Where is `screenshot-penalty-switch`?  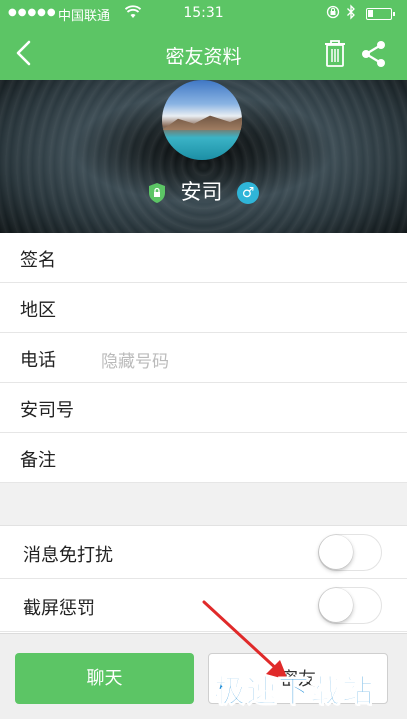 screenshot-penalty-switch is located at coordinates (350, 605).